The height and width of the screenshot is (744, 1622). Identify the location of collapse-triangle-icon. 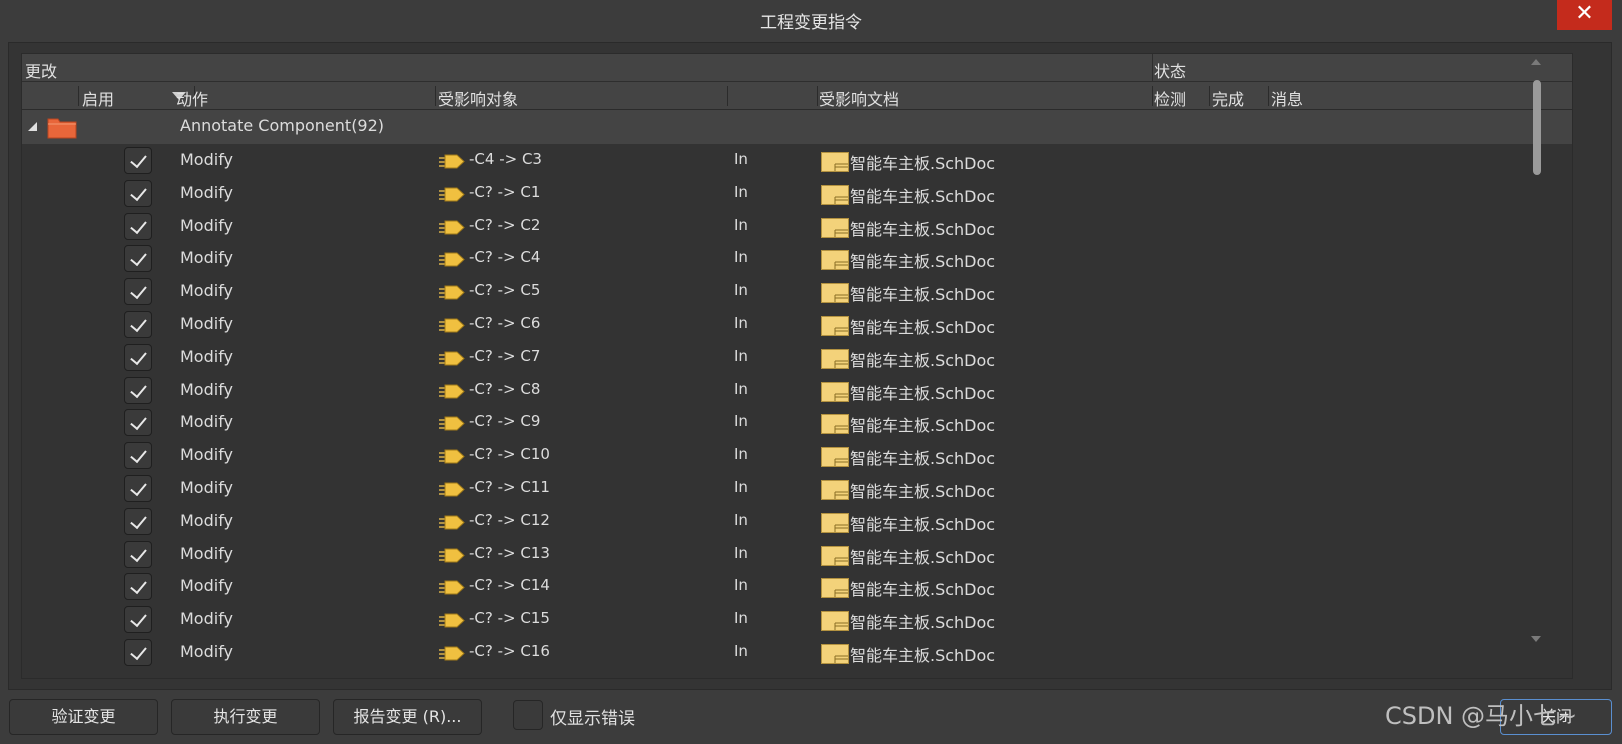
(32, 126).